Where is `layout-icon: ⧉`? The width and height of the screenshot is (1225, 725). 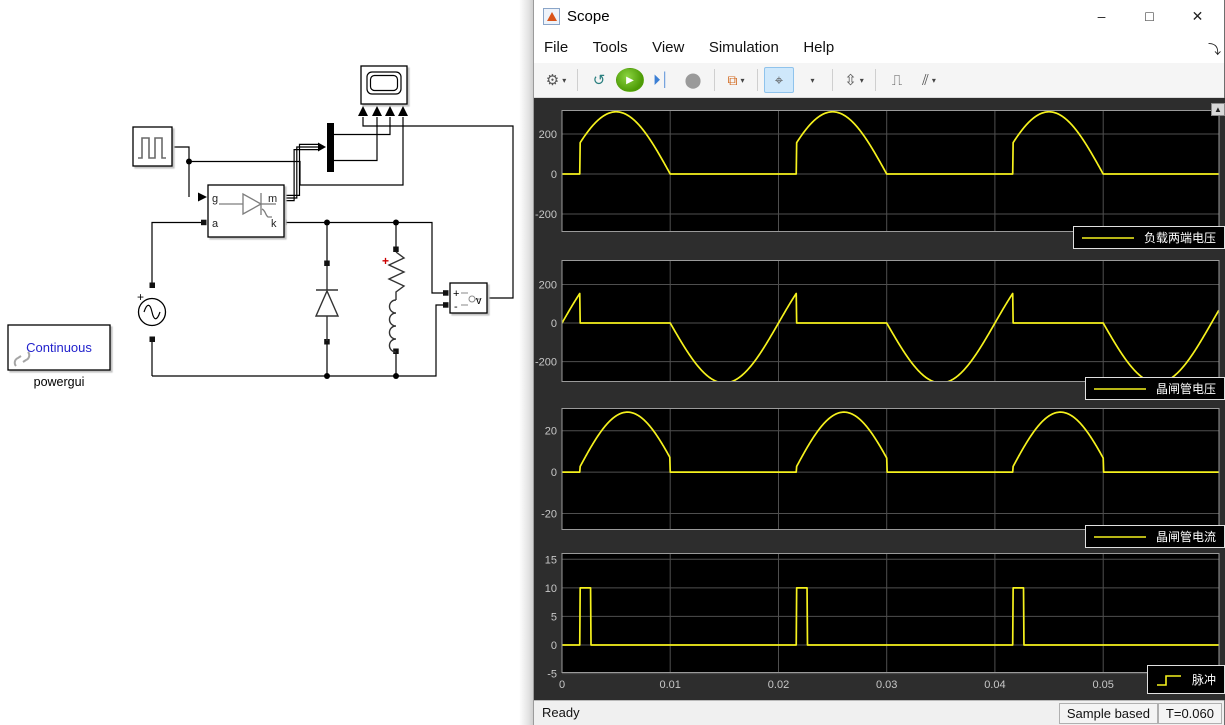
layout-icon: ⧉ is located at coordinates (732, 79).